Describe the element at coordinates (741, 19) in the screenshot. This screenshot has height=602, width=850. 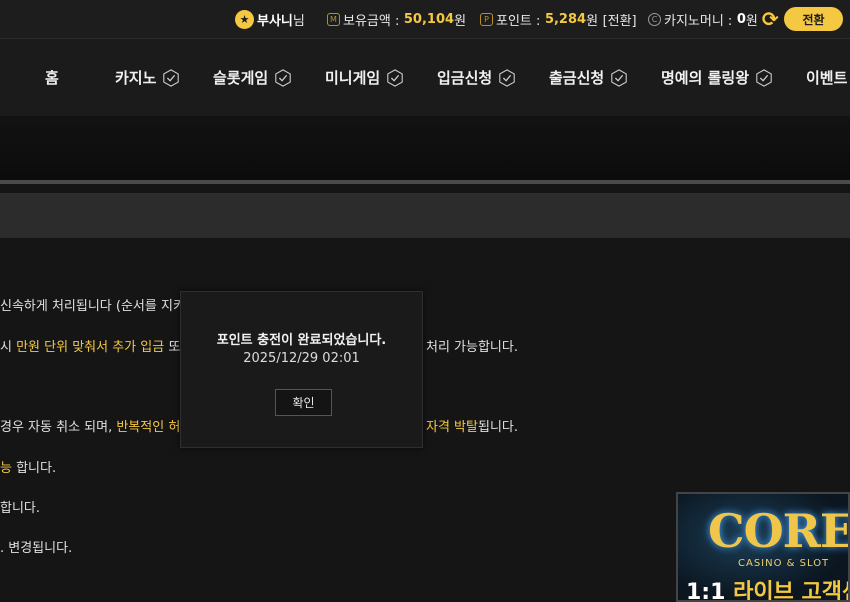
I see `casino-money-value: 0` at that location.